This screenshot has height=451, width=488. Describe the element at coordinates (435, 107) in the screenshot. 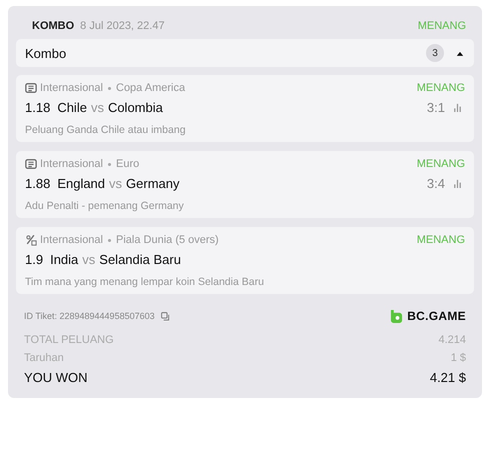

I see `score-value: 3:1` at that location.